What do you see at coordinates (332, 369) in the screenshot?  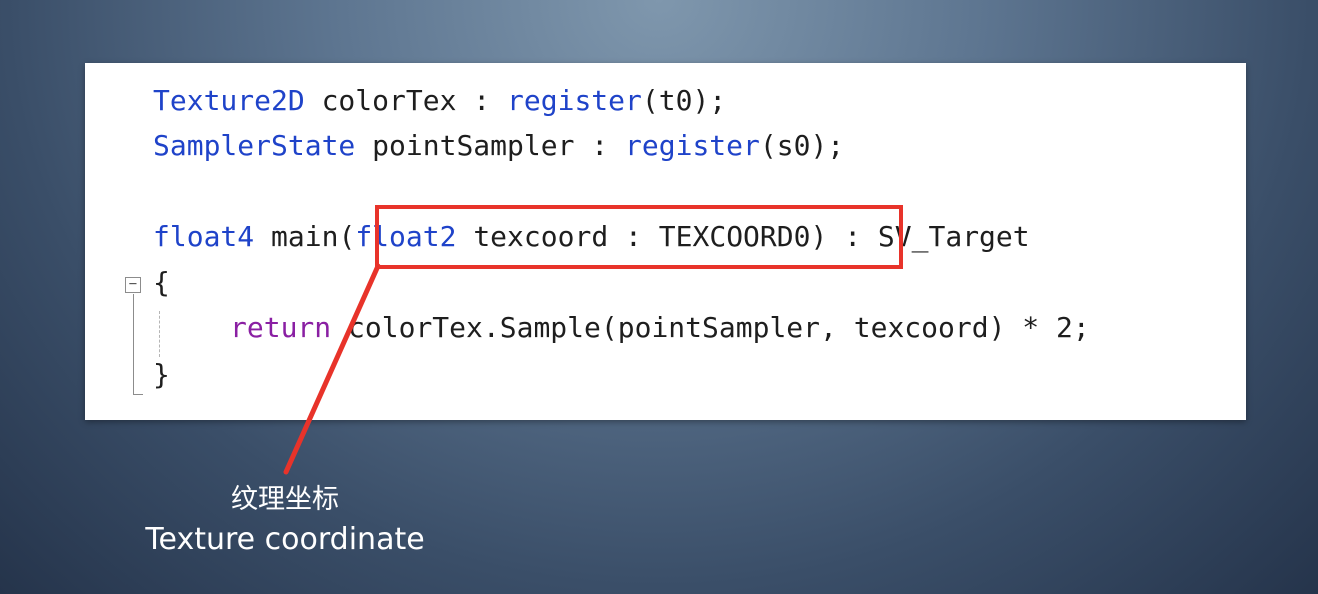 I see `callout-line` at bounding box center [332, 369].